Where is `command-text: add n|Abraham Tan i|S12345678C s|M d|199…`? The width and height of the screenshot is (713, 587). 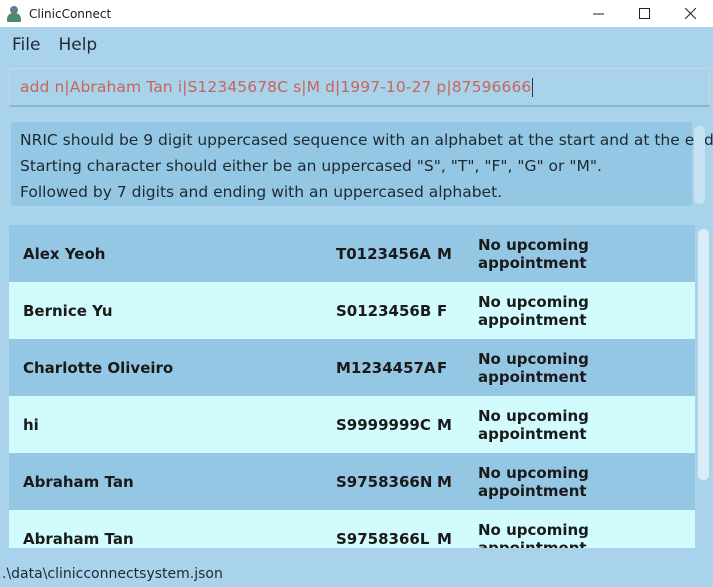 command-text: add n|Abraham Tan i|S12345678C s|M d|199… is located at coordinates (276, 87).